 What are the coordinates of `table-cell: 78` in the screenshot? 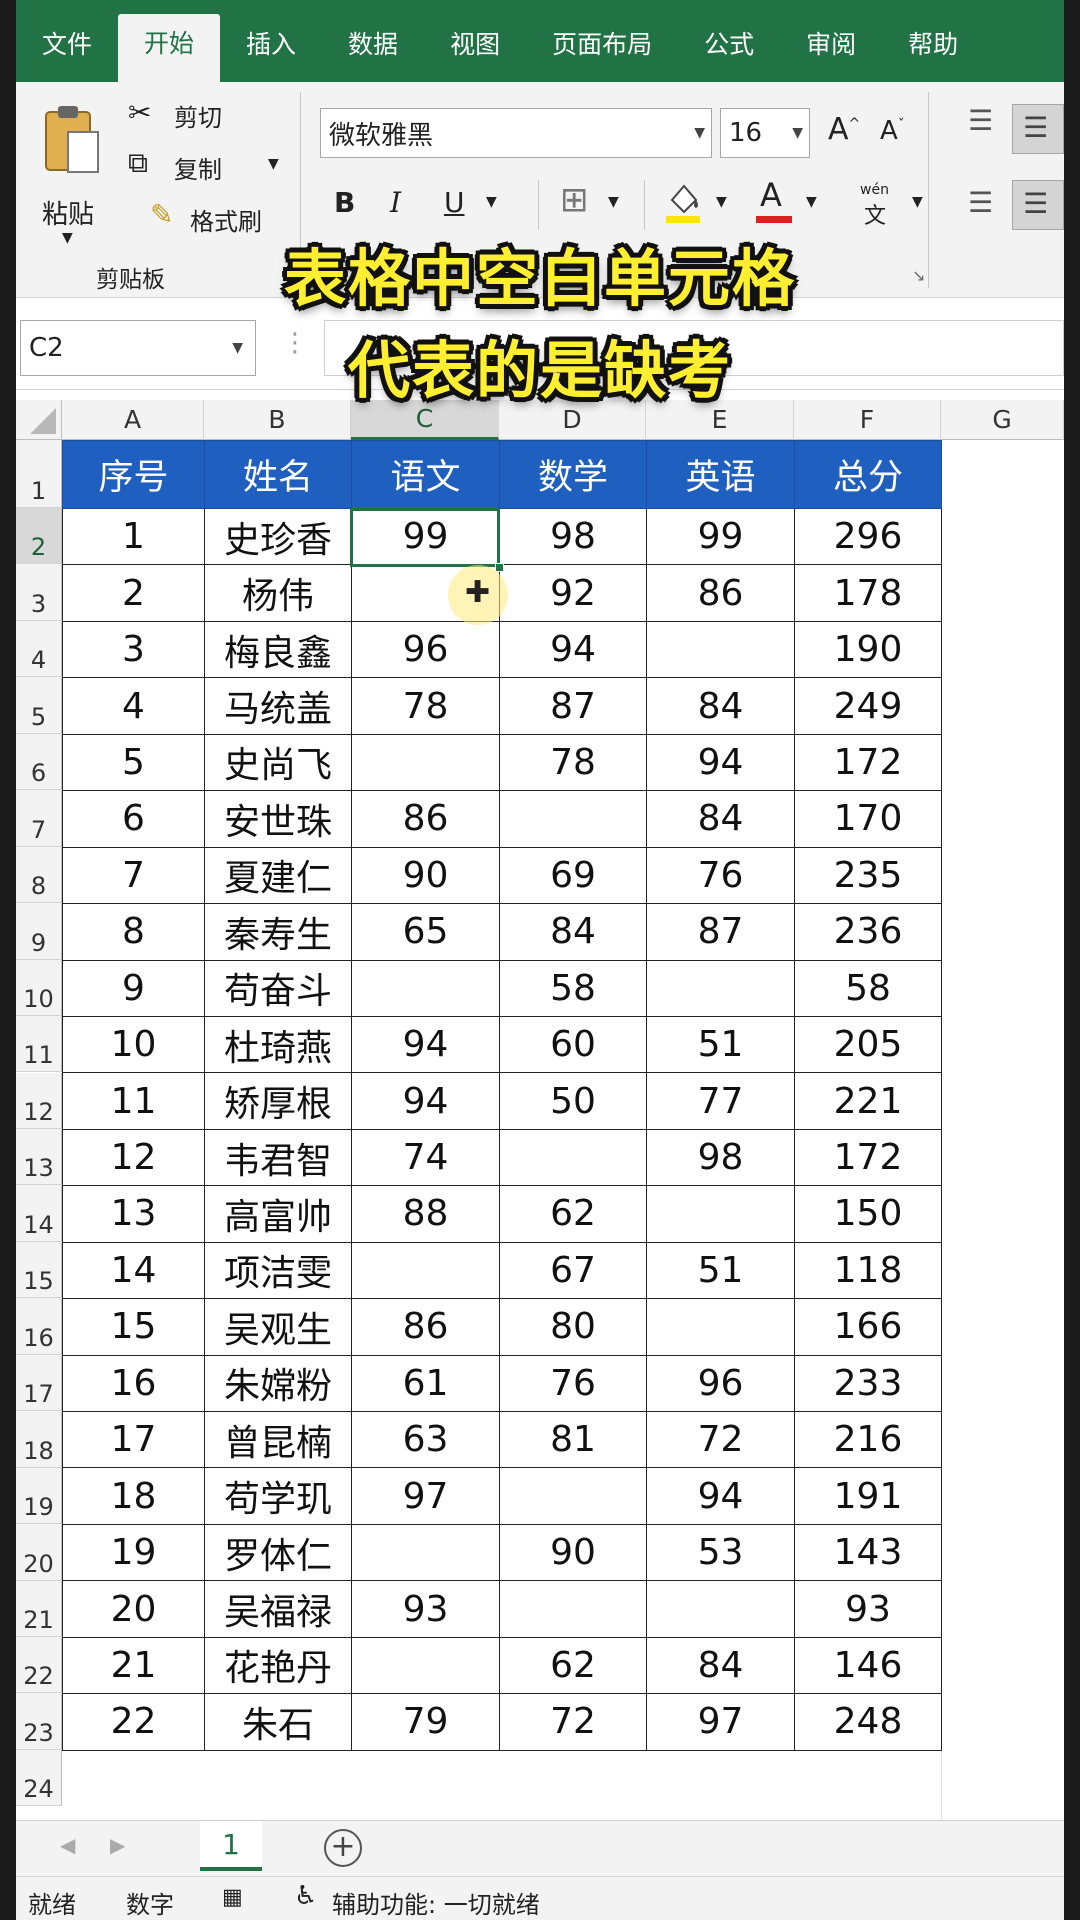 It's located at (573, 762).